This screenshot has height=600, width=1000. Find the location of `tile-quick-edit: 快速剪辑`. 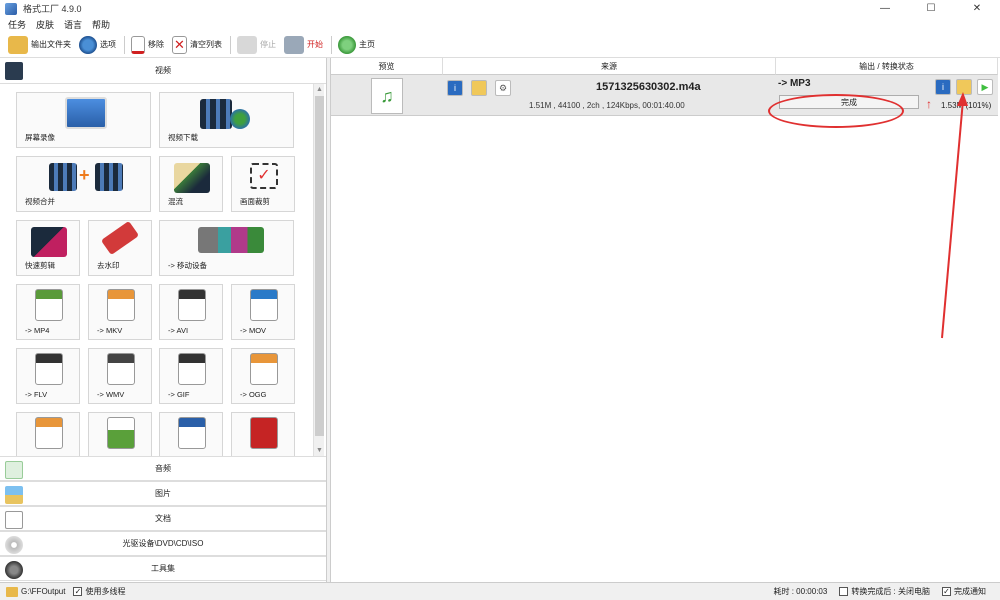

tile-quick-edit: 快速剪辑 is located at coordinates (48, 248).